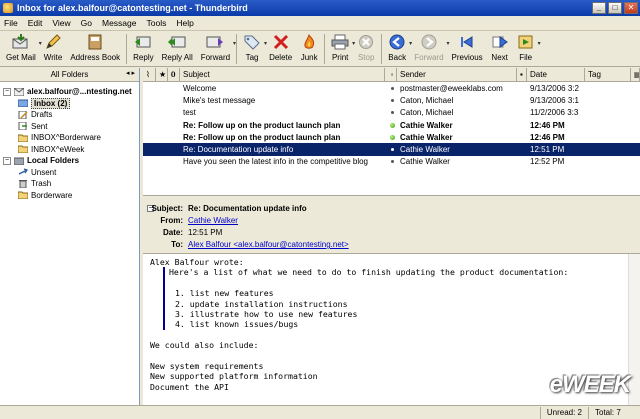  What do you see at coordinates (69, 75) in the screenshot?
I see `folder-pane-header: All Folders ◂ ▸` at bounding box center [69, 75].